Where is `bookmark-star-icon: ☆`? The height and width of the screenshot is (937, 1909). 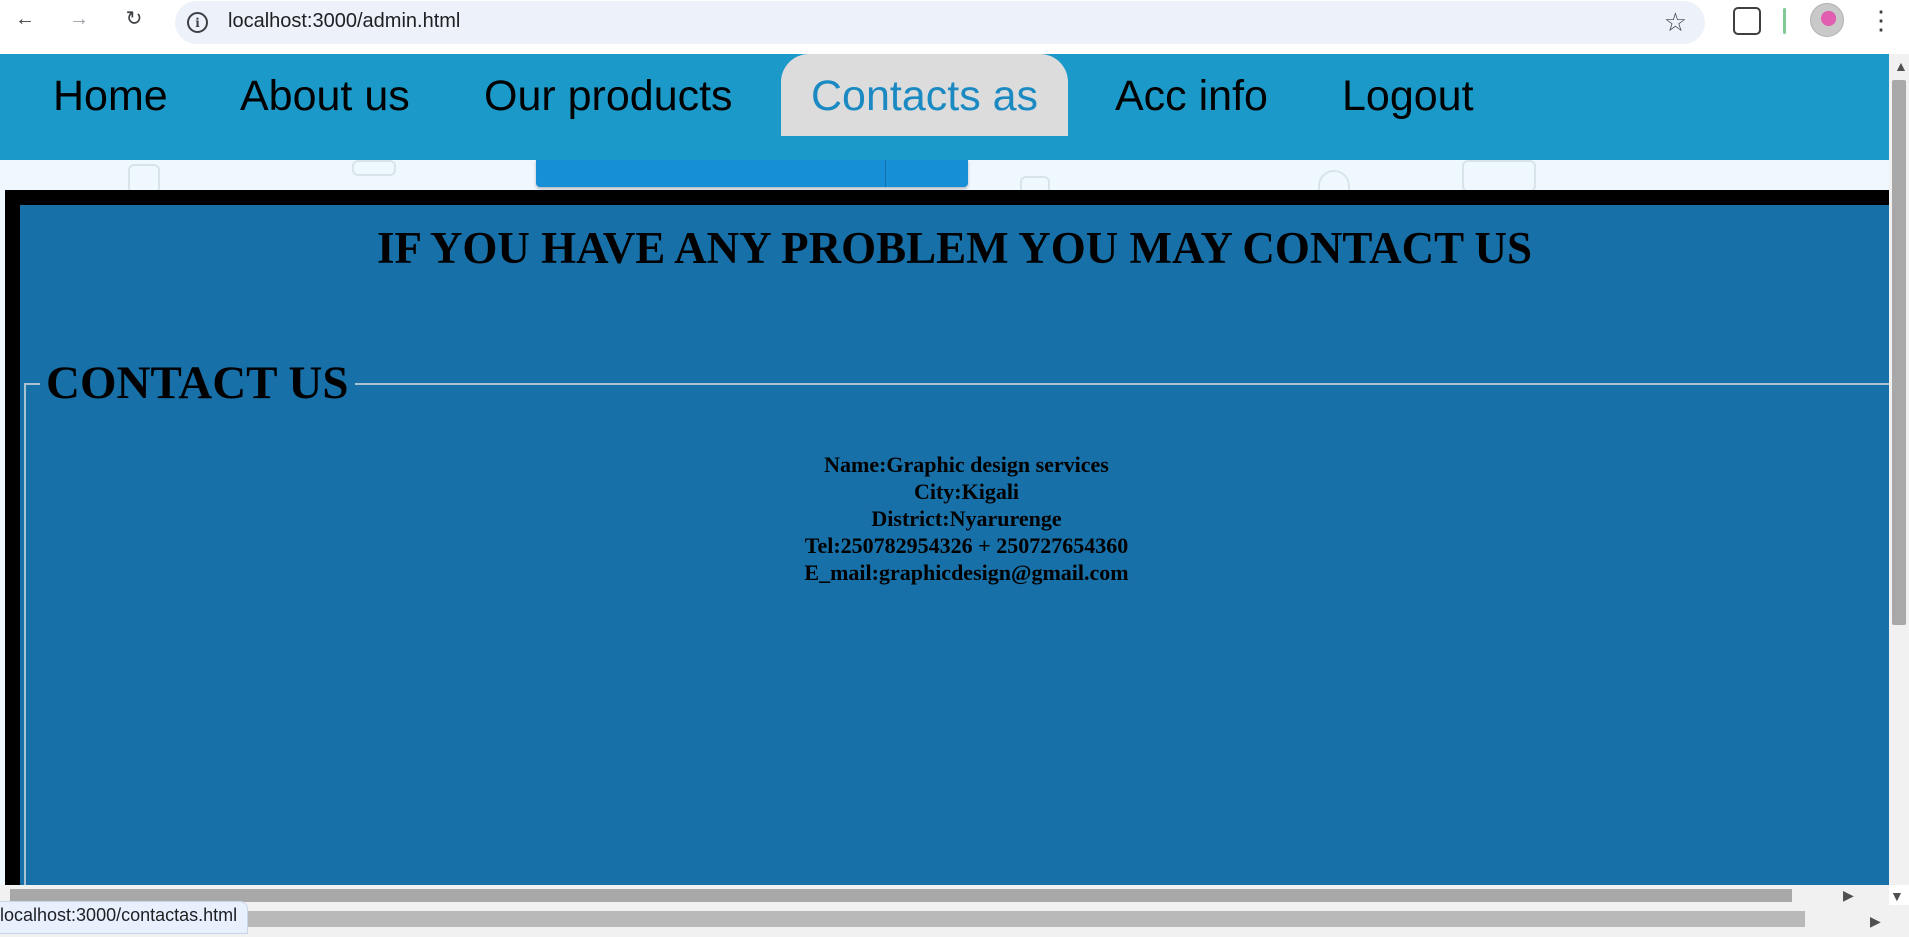
bookmark-star-icon: ☆ is located at coordinates (1675, 22).